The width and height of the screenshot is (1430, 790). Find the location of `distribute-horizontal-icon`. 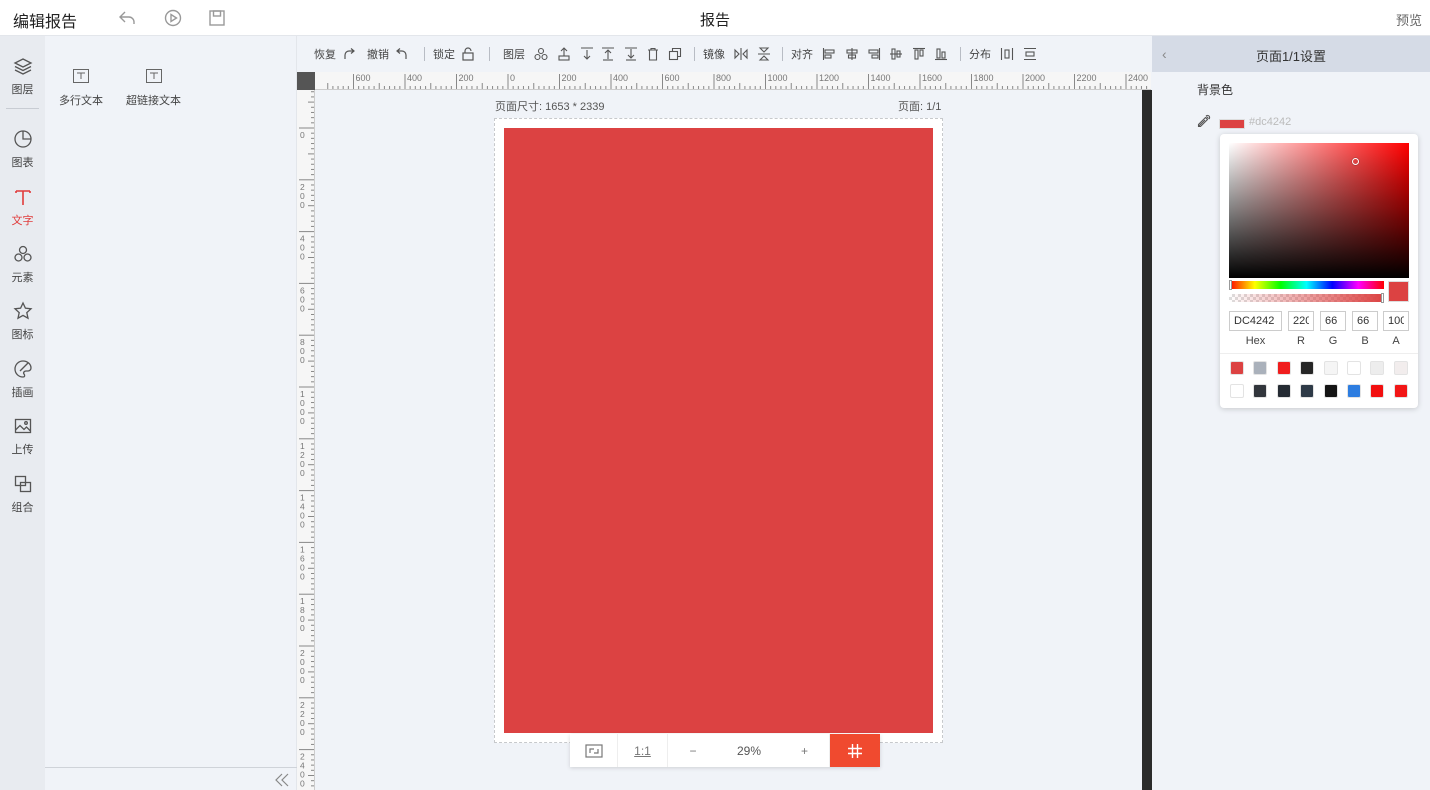

distribute-horizontal-icon is located at coordinates (1007, 54).